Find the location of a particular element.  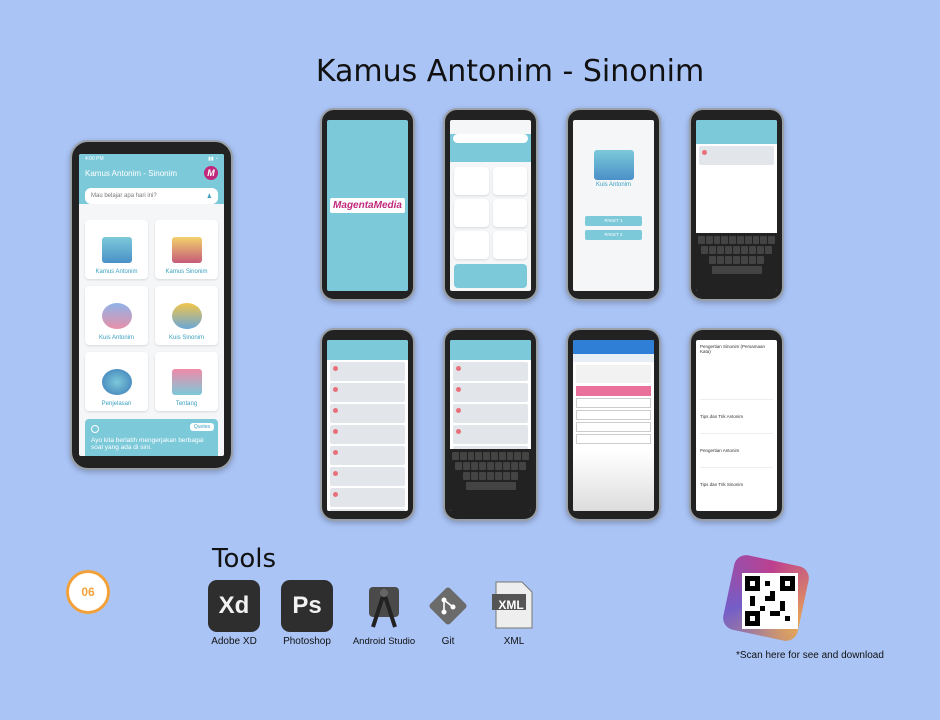

quotes-button: Quotes is located at coordinates (201, 427).